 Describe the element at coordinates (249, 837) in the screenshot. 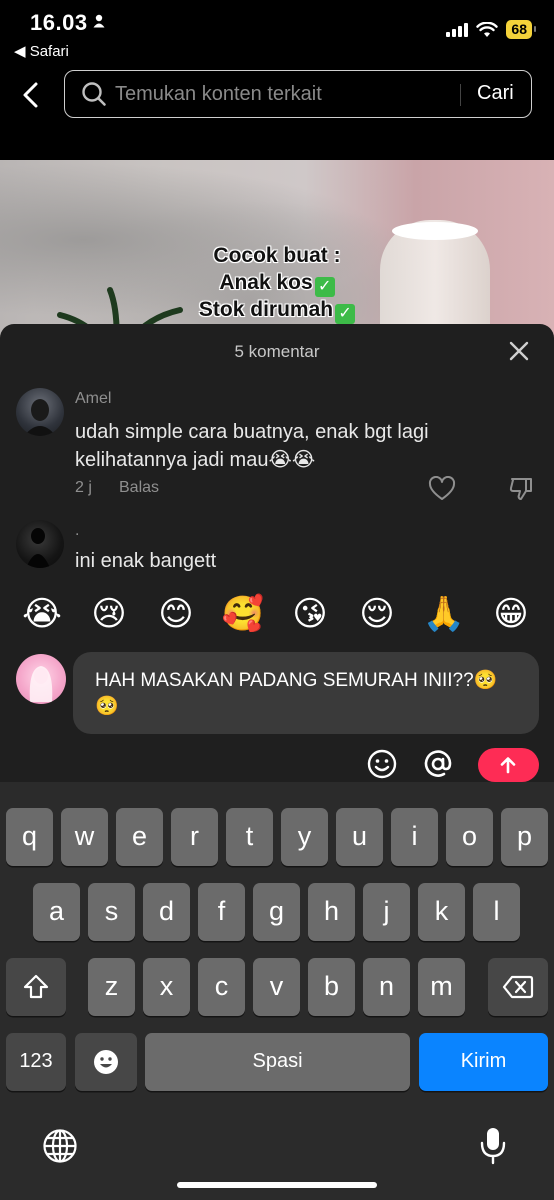

I see `key-t: t` at that location.